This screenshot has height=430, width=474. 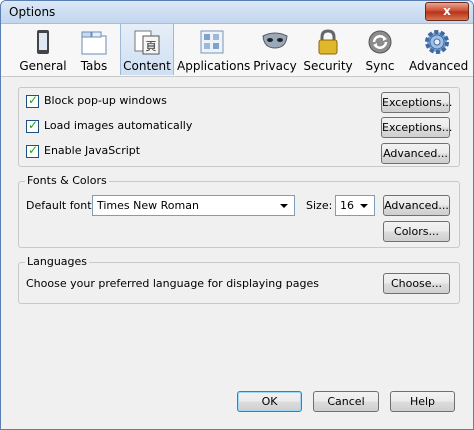 What do you see at coordinates (43, 66) in the screenshot?
I see `tab-label: General` at bounding box center [43, 66].